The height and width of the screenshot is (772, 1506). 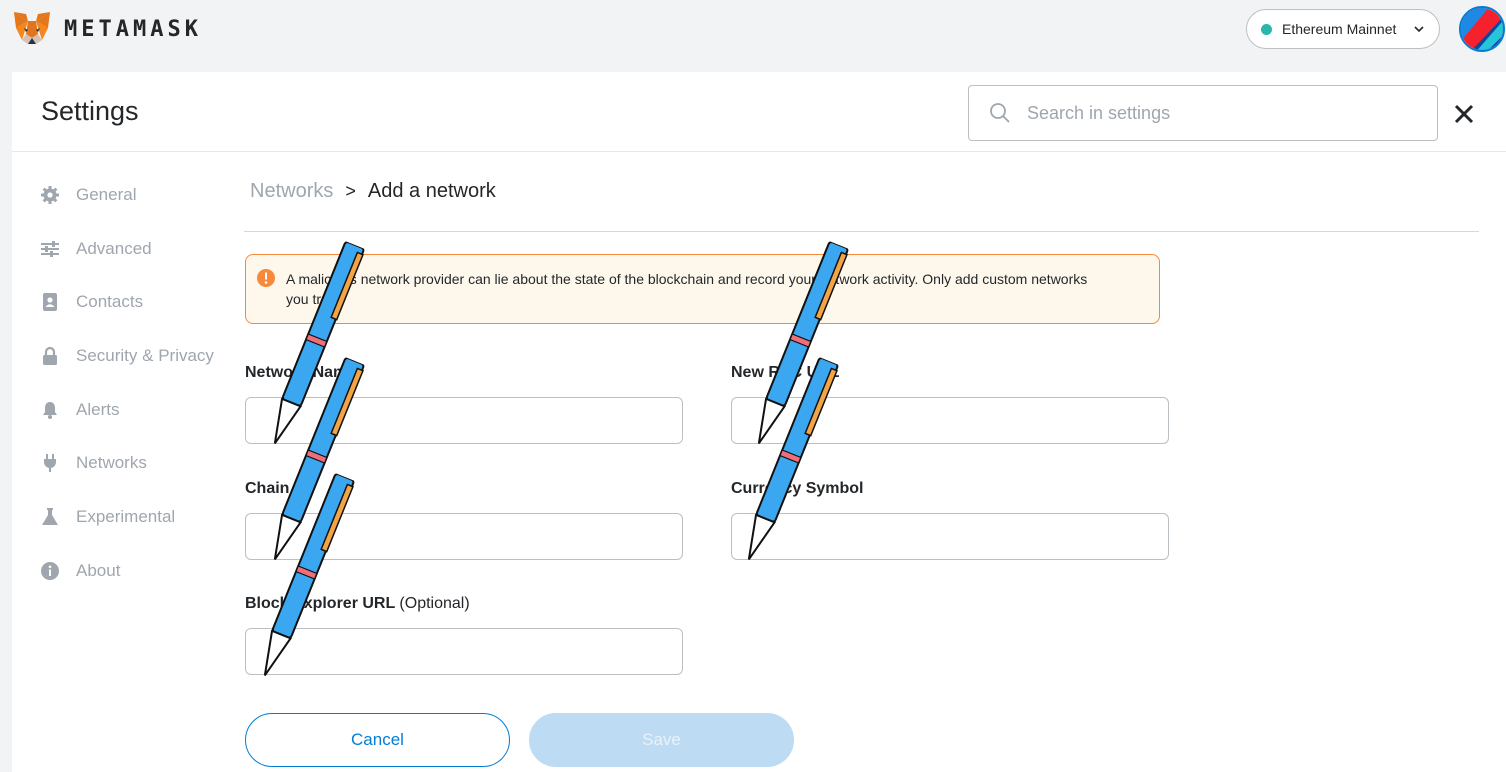 What do you see at coordinates (98, 409) in the screenshot?
I see `sidebar-item-label: Alerts` at bounding box center [98, 409].